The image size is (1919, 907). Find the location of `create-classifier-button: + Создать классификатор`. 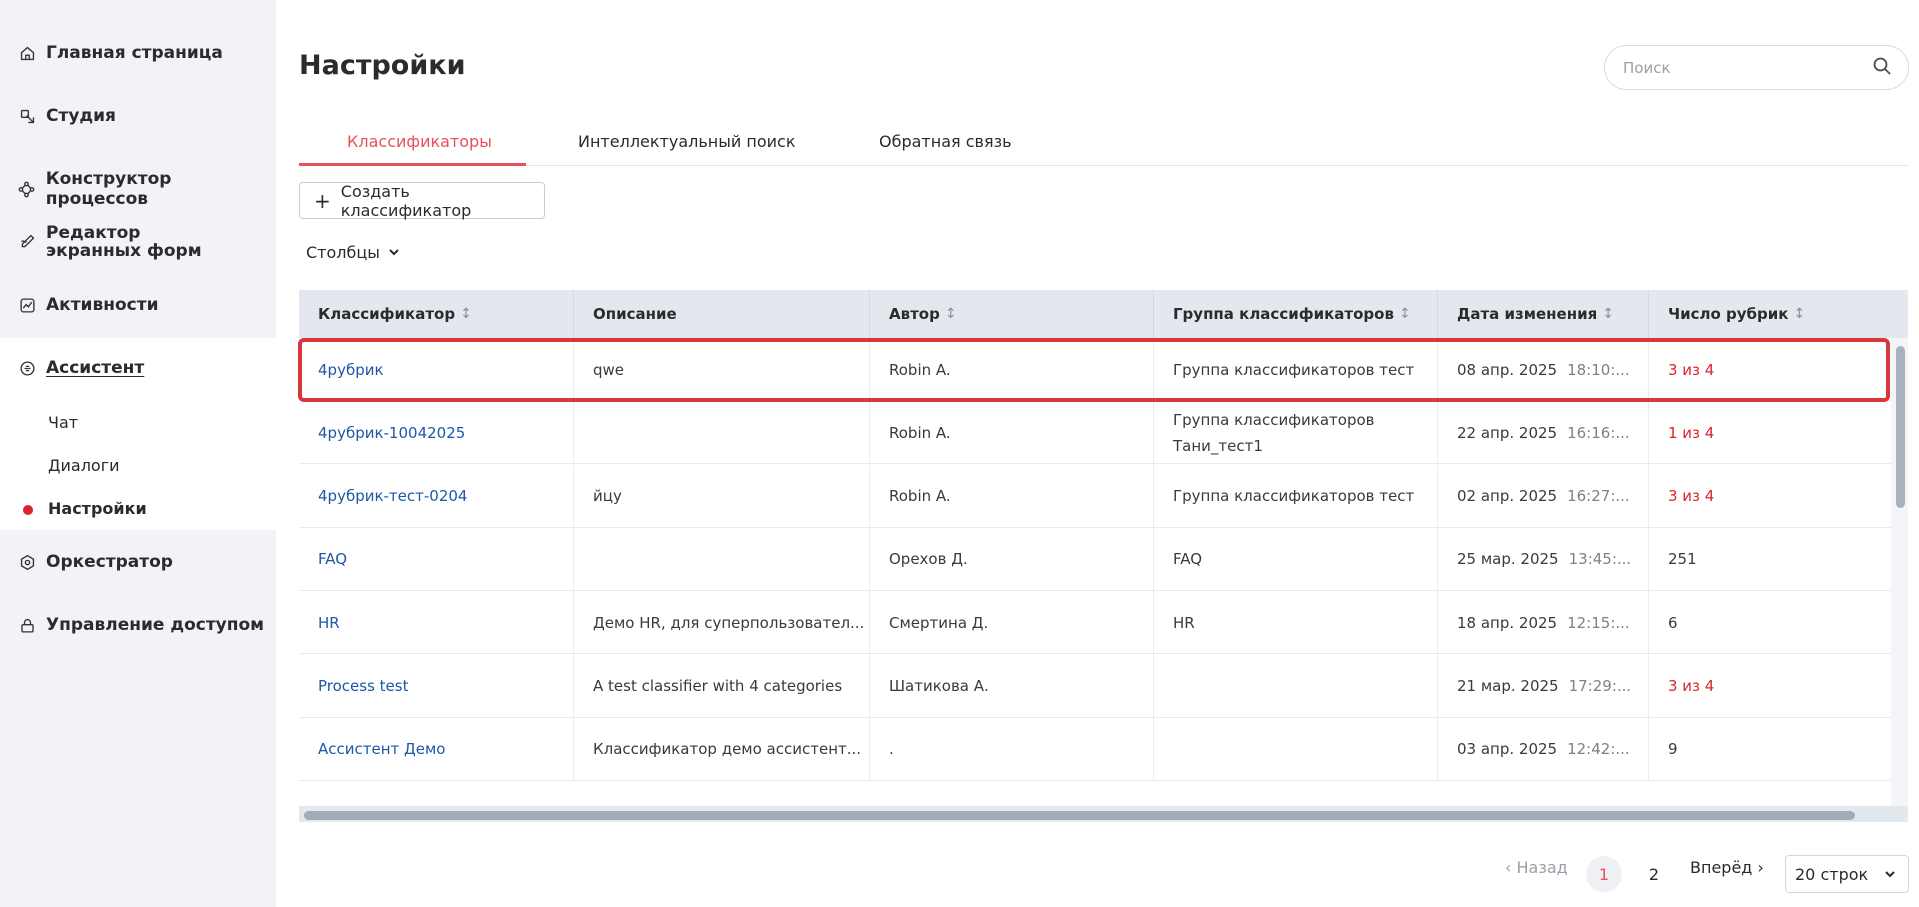

create-classifier-button: + Создать классификатор is located at coordinates (422, 200).